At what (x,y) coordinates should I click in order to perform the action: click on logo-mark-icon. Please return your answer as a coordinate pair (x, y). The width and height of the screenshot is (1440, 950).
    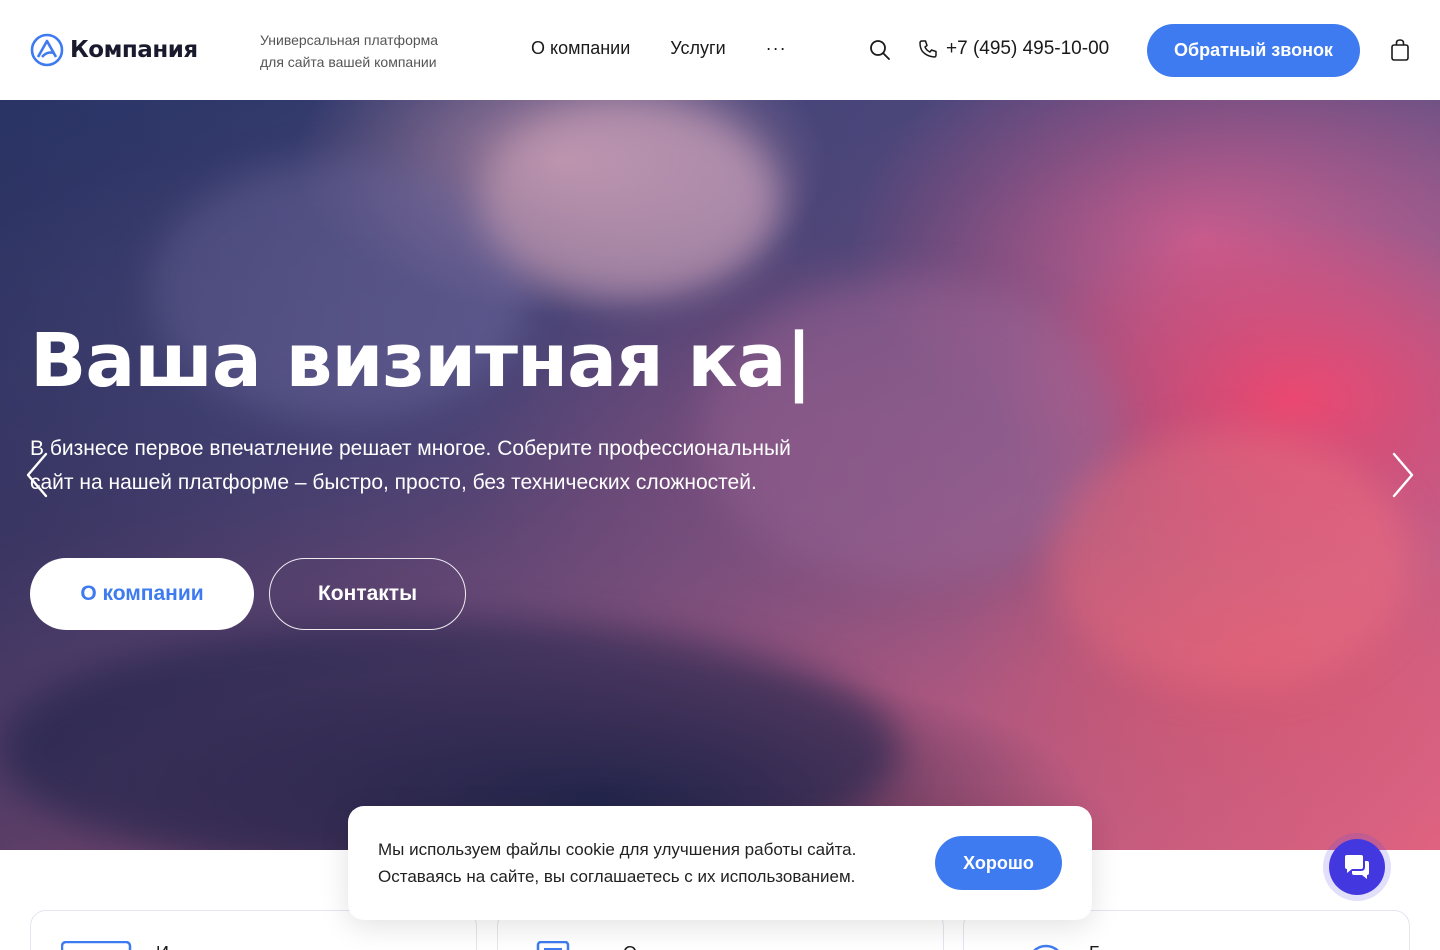
    Looking at the image, I should click on (47, 50).